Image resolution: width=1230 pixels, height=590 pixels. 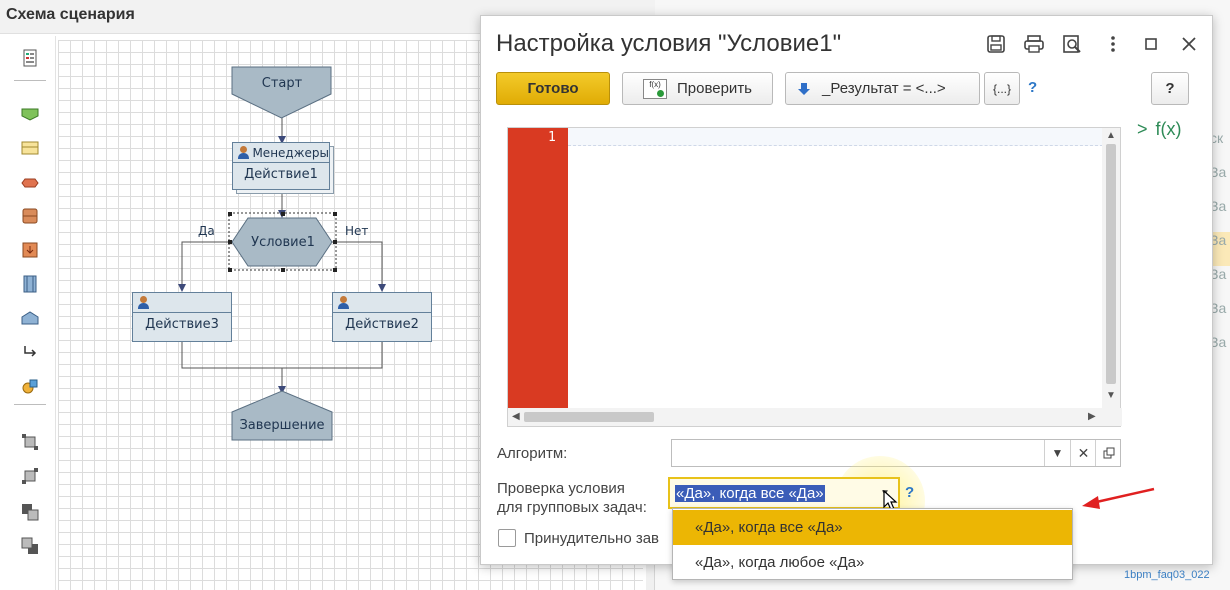 I want to click on action2-node: Действие2, so click(x=382, y=317).